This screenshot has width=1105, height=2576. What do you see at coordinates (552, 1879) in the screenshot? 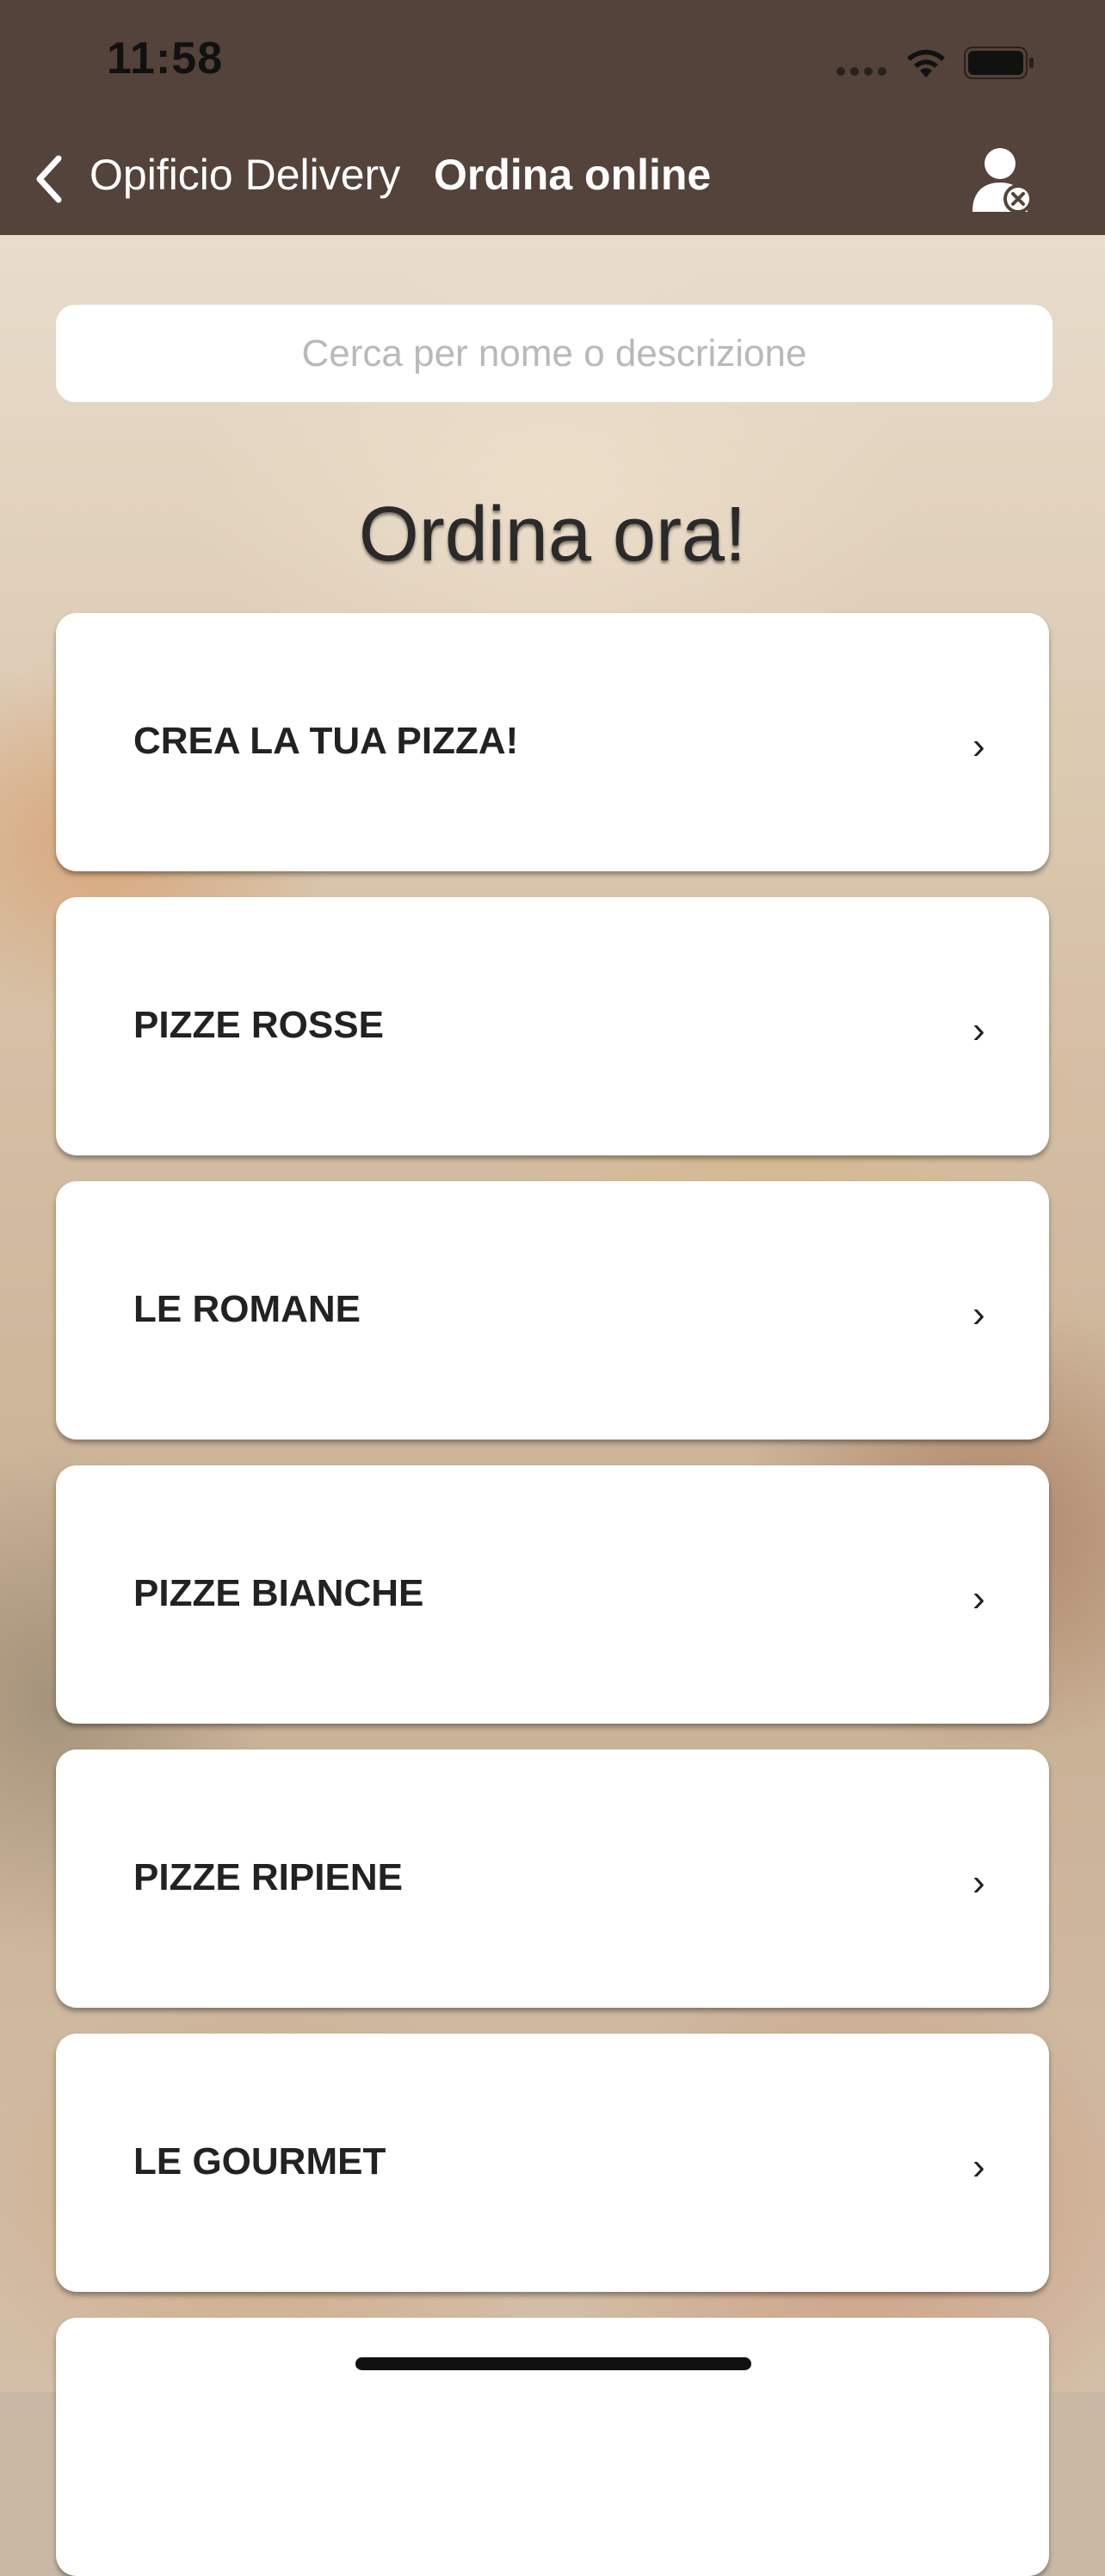
I see `category-card: PIZZE RIPIENE ›` at bounding box center [552, 1879].